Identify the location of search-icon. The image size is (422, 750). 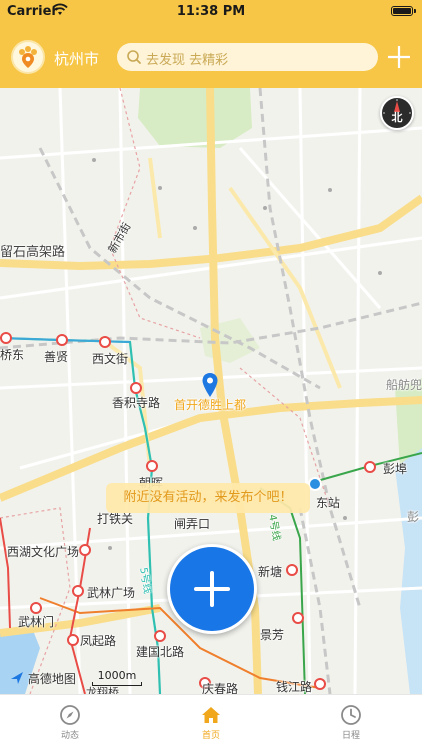
(134, 57).